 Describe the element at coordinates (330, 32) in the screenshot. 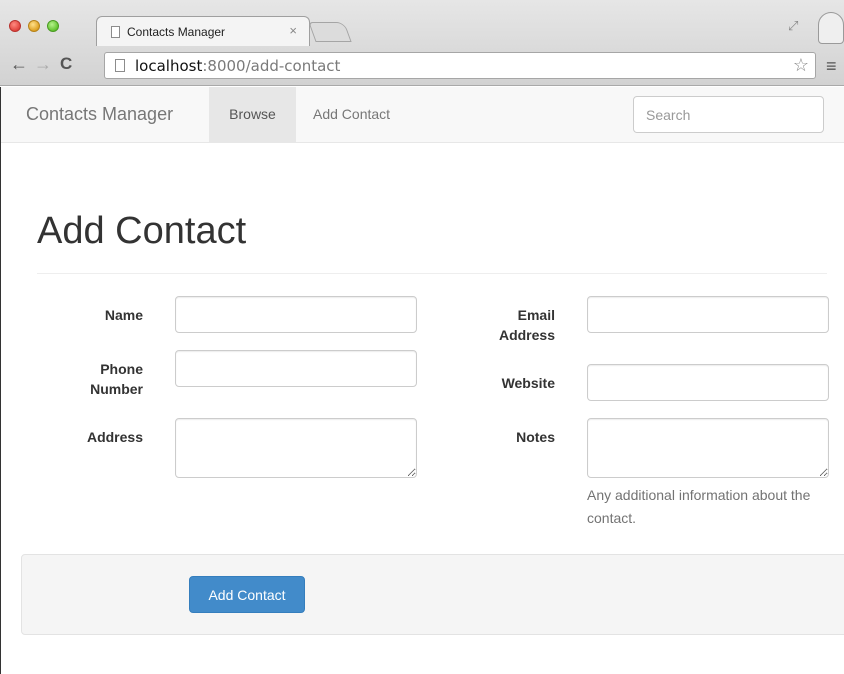

I see `new-tab-button` at that location.